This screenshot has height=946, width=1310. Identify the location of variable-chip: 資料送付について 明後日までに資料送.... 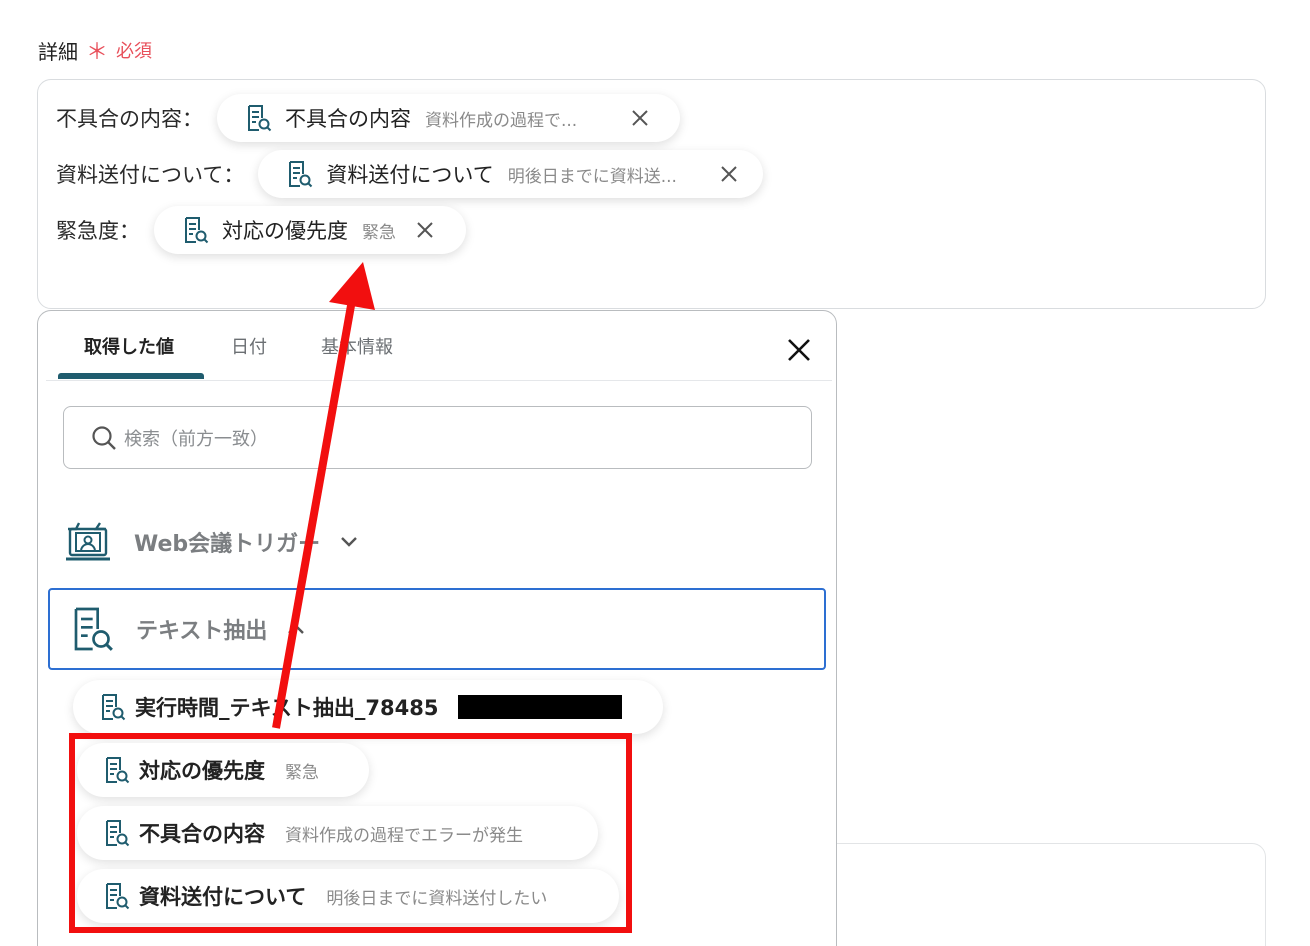
(511, 174).